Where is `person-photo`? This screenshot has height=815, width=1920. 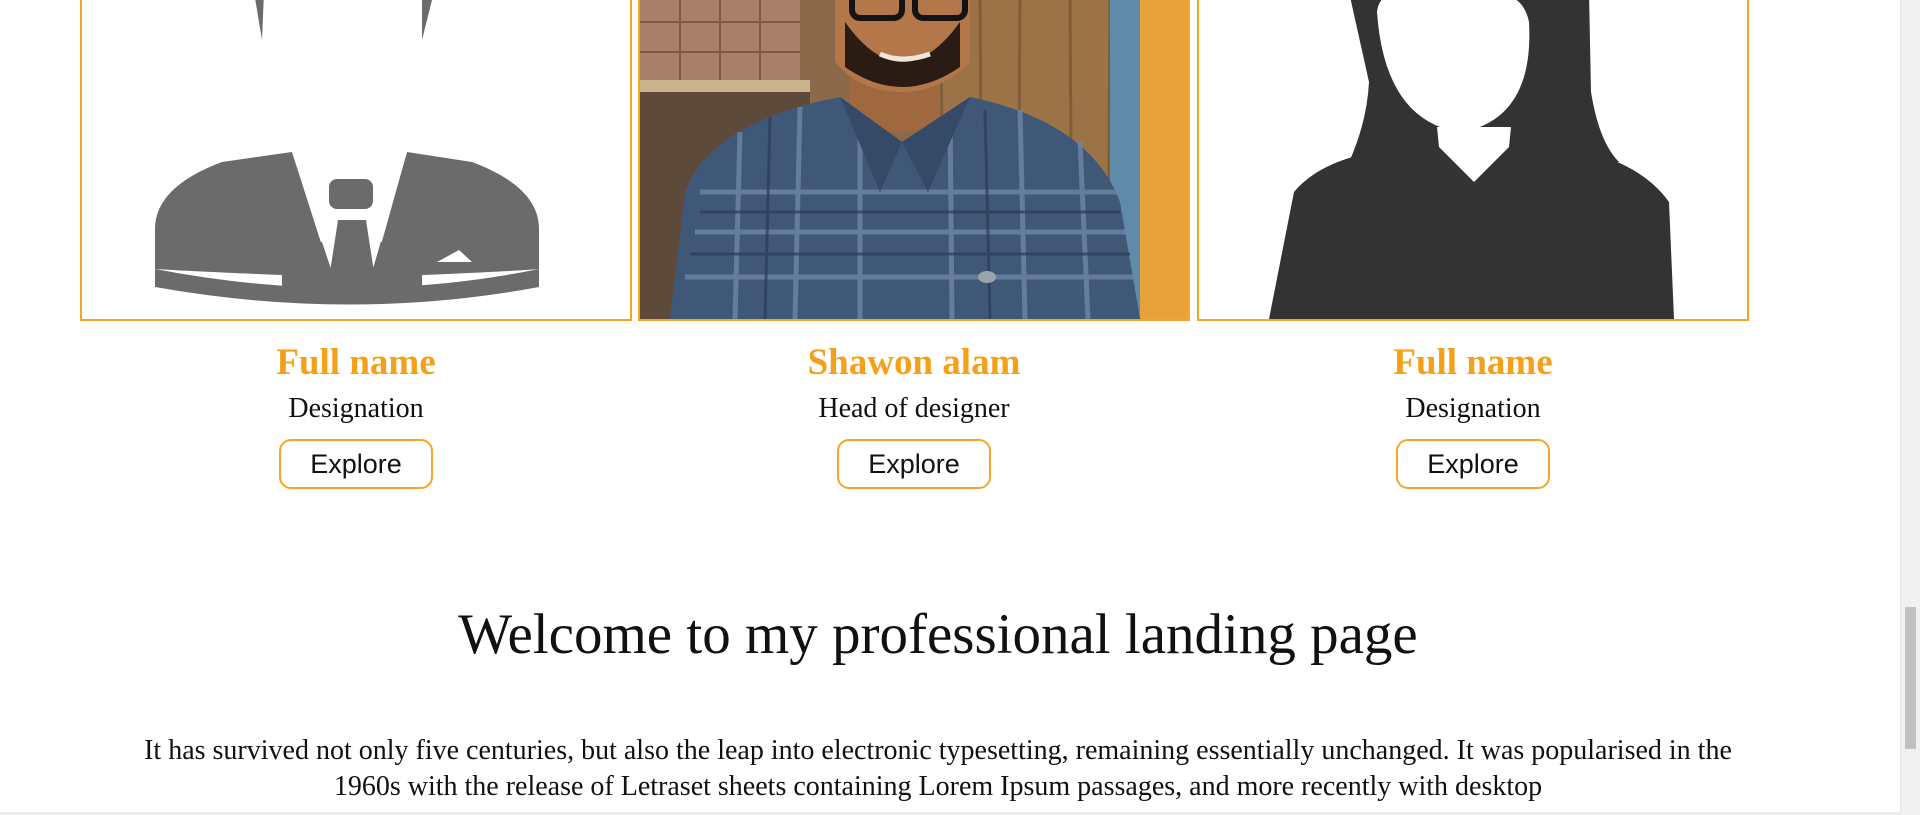
person-photo is located at coordinates (914, 159).